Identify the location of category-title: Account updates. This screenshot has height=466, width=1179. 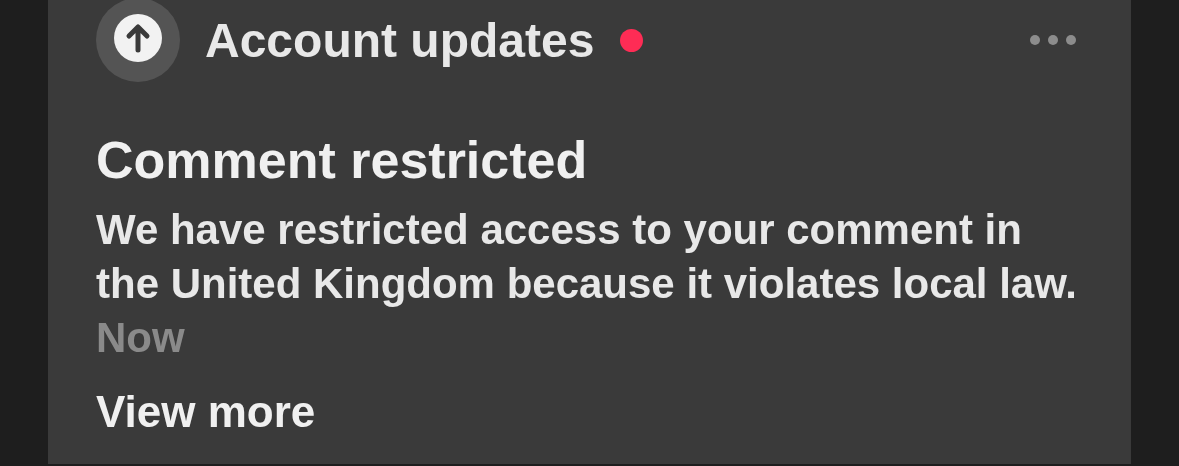
(400, 40).